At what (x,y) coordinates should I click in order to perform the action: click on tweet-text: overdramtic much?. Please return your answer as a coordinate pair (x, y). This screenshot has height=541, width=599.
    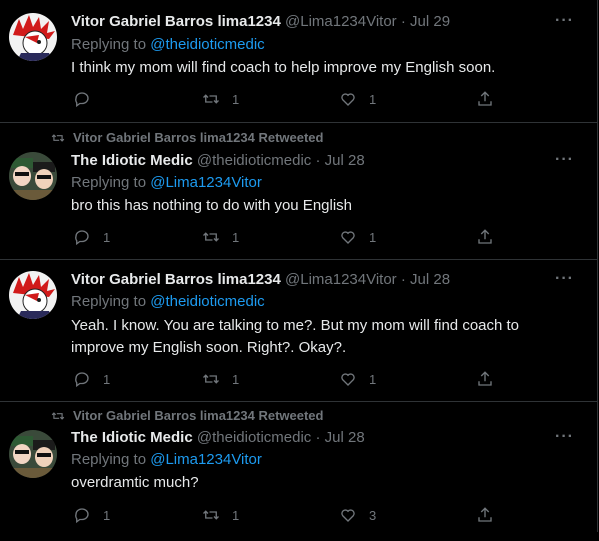
    Looking at the image, I should click on (135, 482).